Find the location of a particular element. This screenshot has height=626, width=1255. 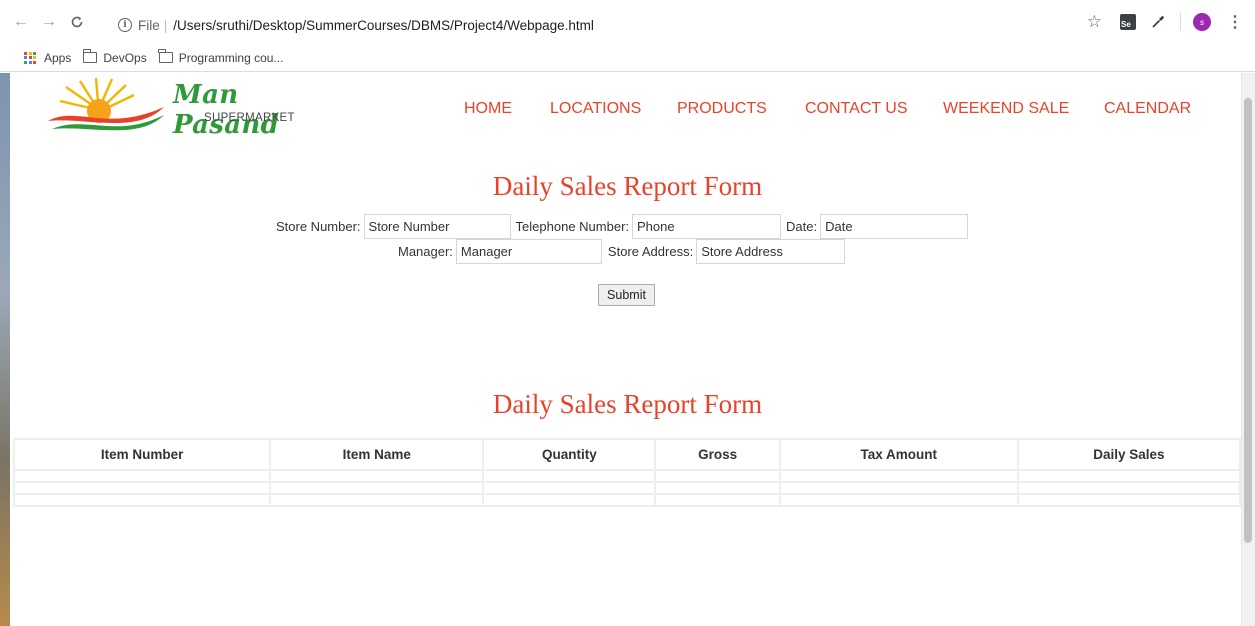

bookmark-devops: DevOps is located at coordinates (115, 57).